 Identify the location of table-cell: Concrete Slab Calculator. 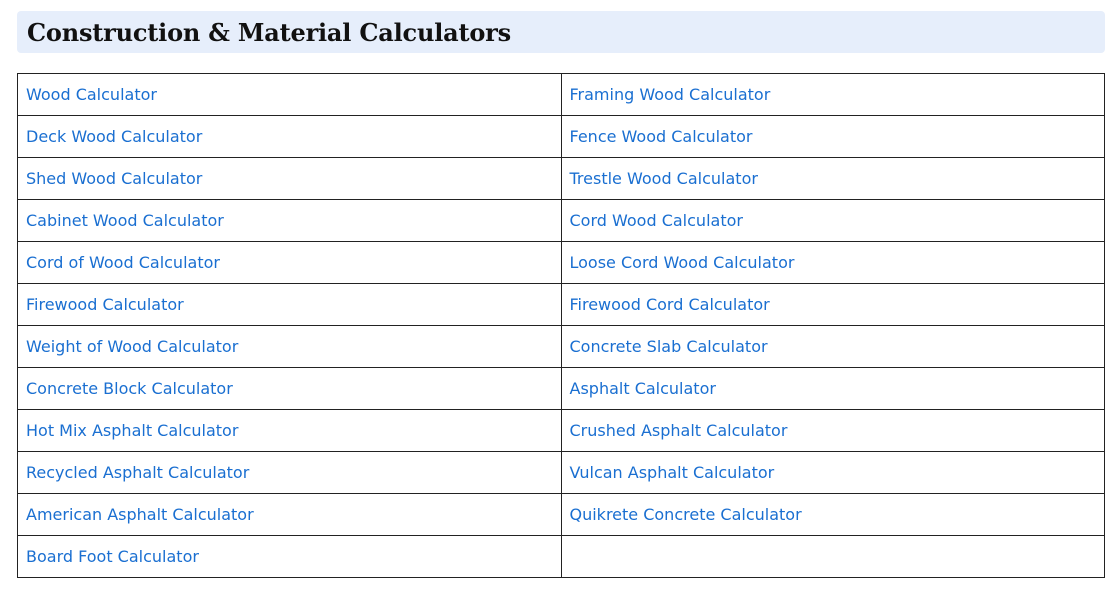
(832, 346).